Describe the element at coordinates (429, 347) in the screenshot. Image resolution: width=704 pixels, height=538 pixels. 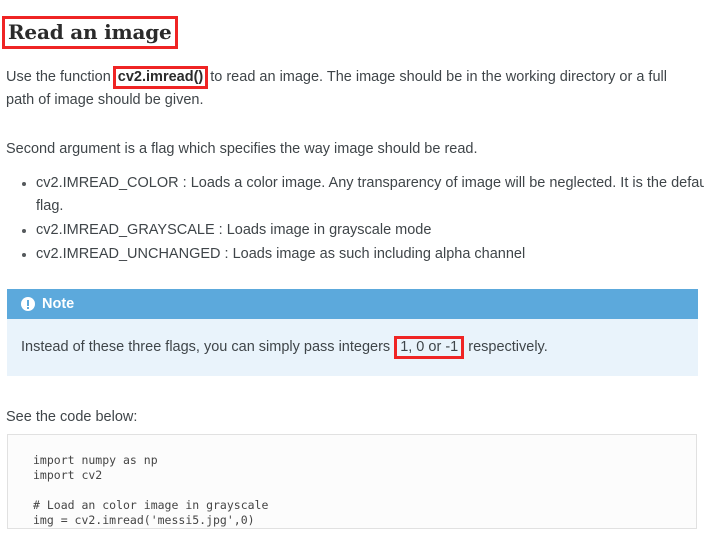
I see `highlight-flag-integers: 1, 0 or -1` at that location.